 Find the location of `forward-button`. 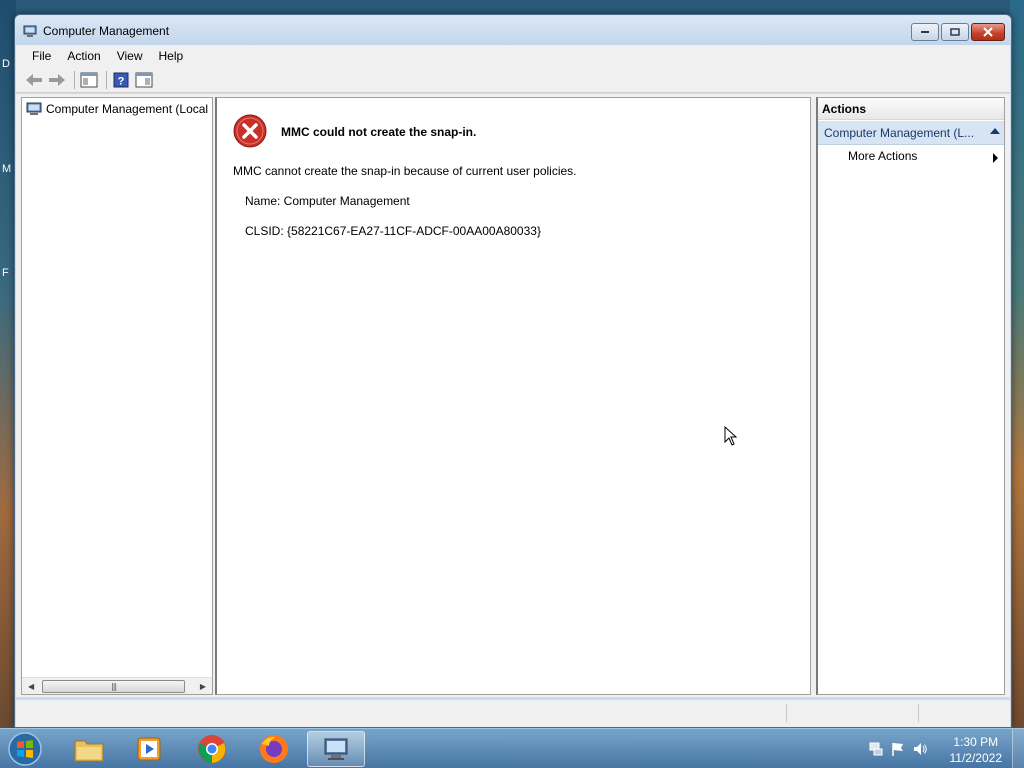

forward-button is located at coordinates (57, 80).